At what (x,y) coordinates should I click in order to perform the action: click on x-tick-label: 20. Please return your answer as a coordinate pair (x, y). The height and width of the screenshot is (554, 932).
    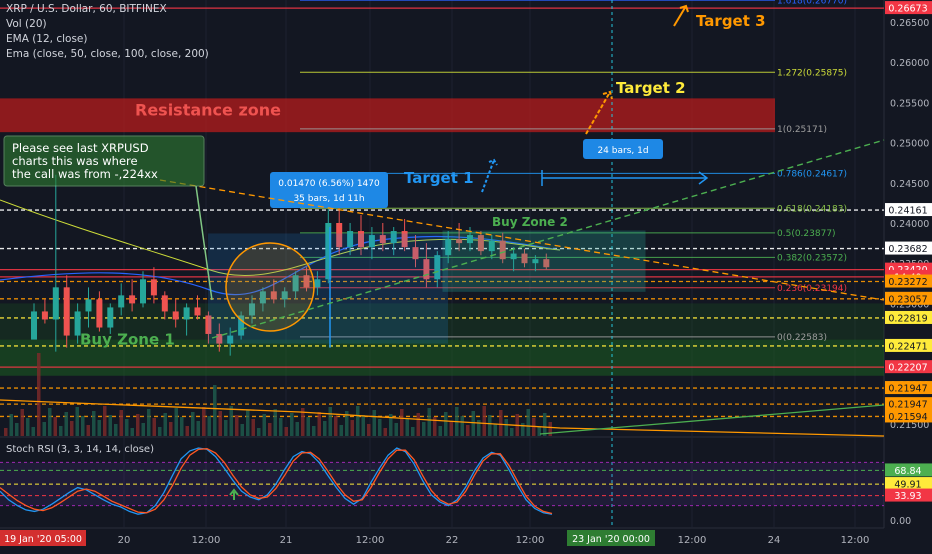
    Looking at the image, I should click on (124, 540).